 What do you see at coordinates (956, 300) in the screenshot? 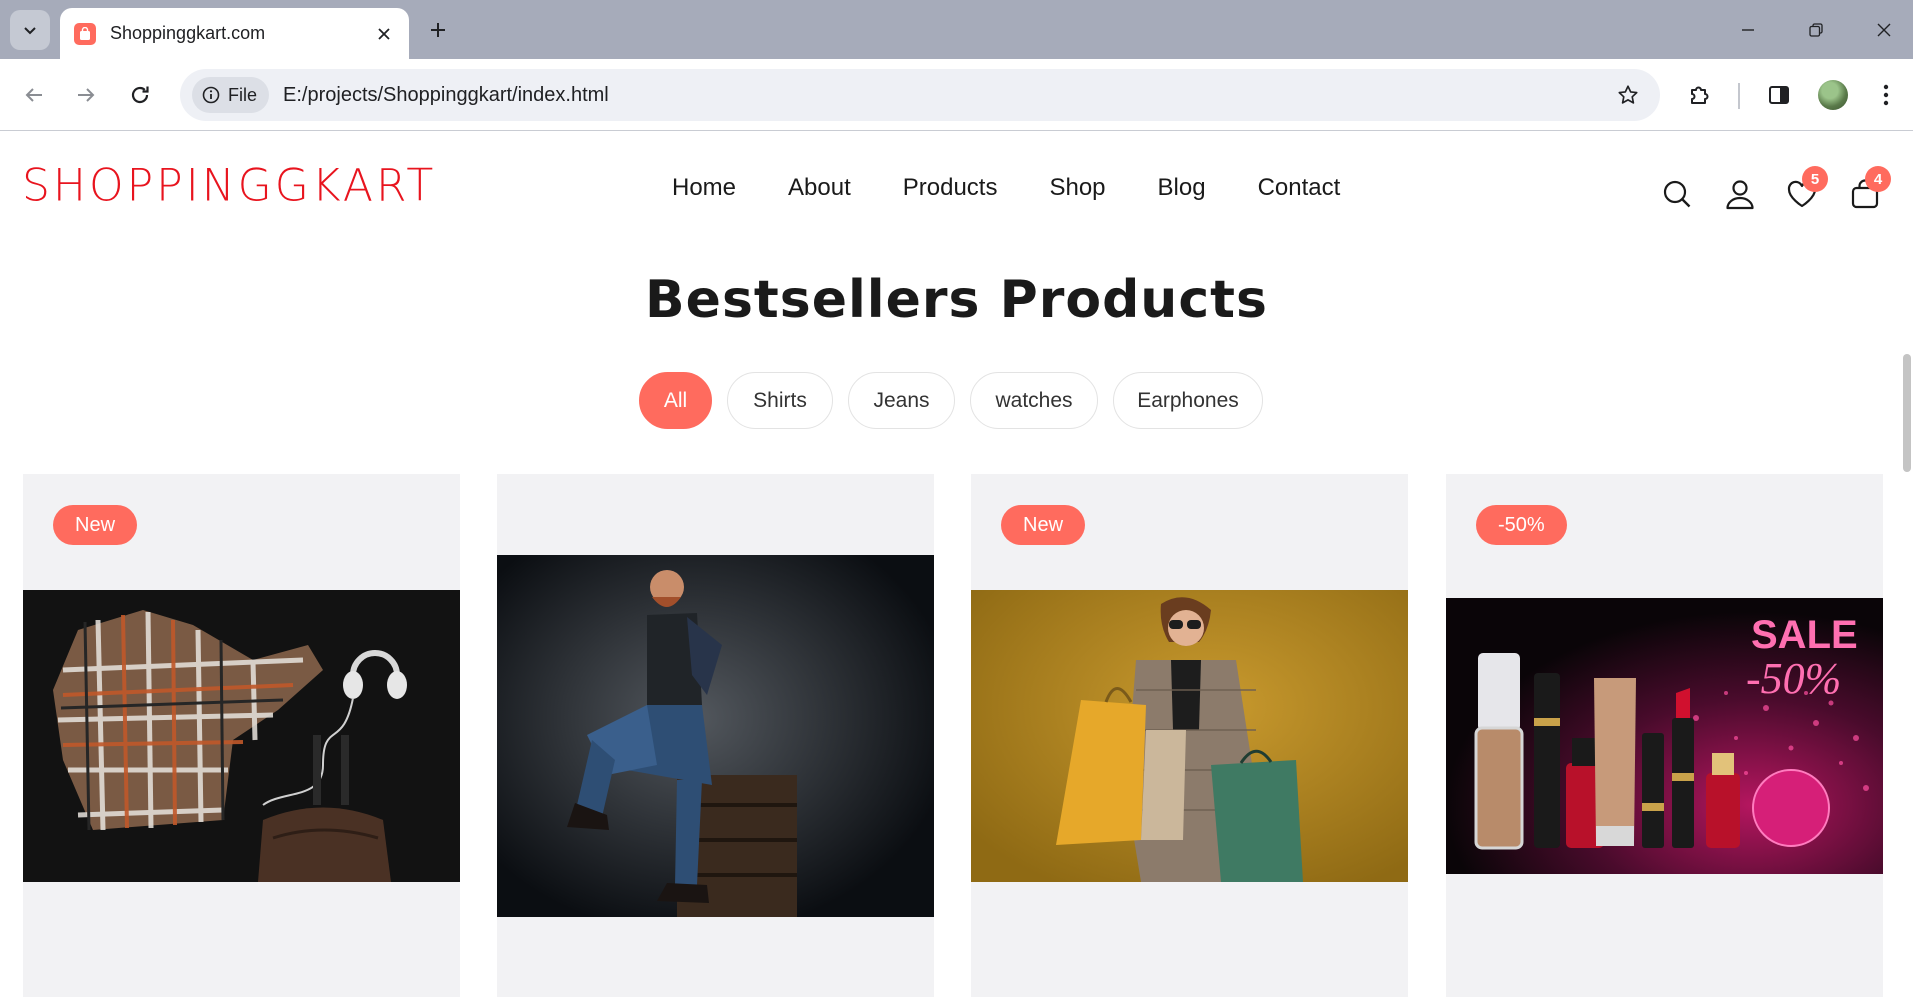
I see `section-title: Bestsellers Products` at bounding box center [956, 300].